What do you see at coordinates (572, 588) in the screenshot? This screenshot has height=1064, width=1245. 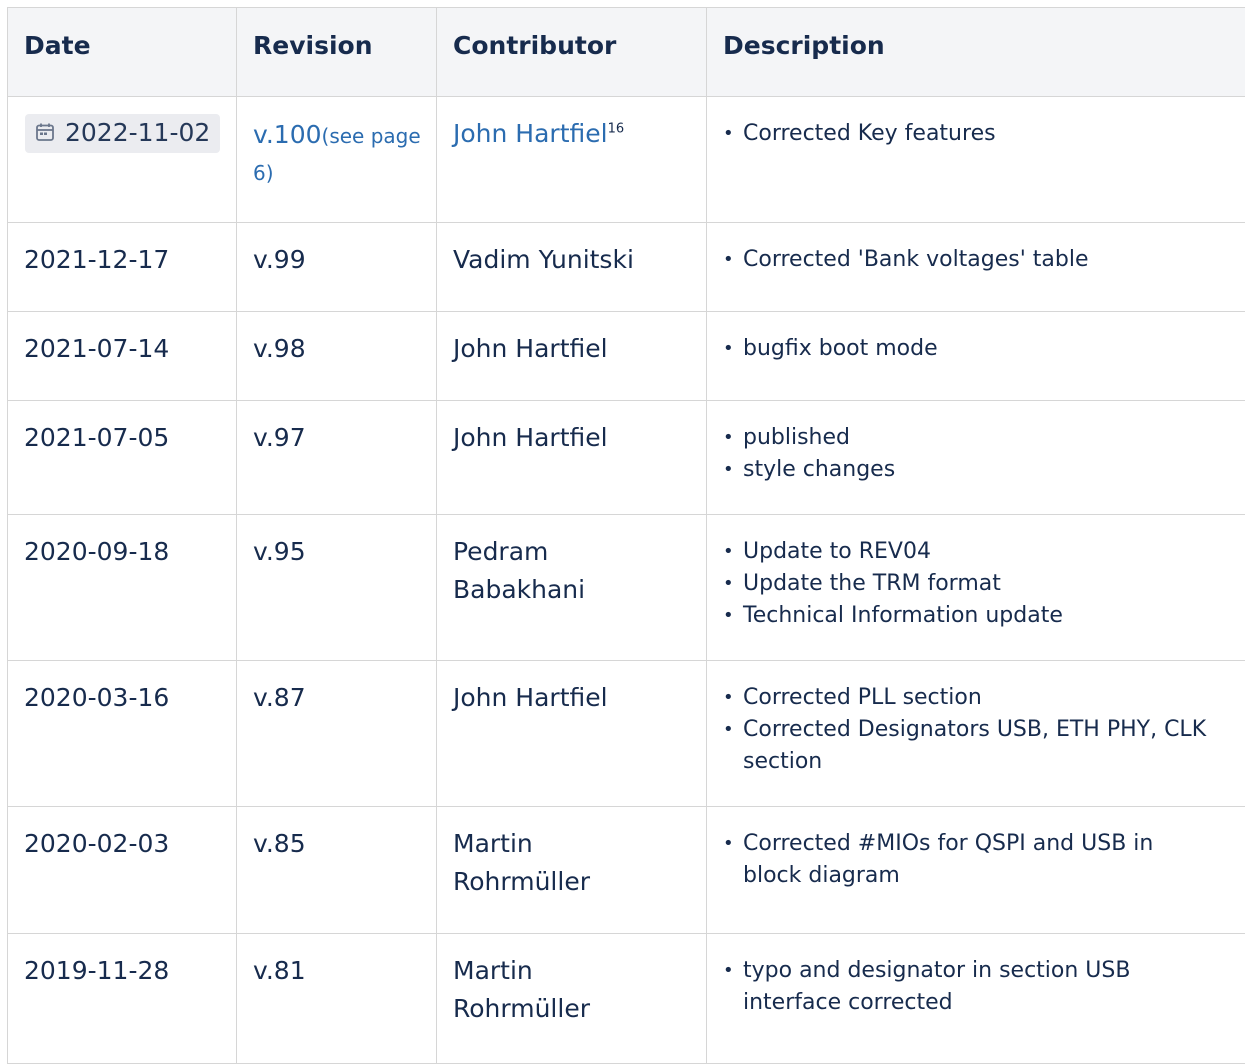 I see `contributor-cell: Pedram Babakhani` at bounding box center [572, 588].